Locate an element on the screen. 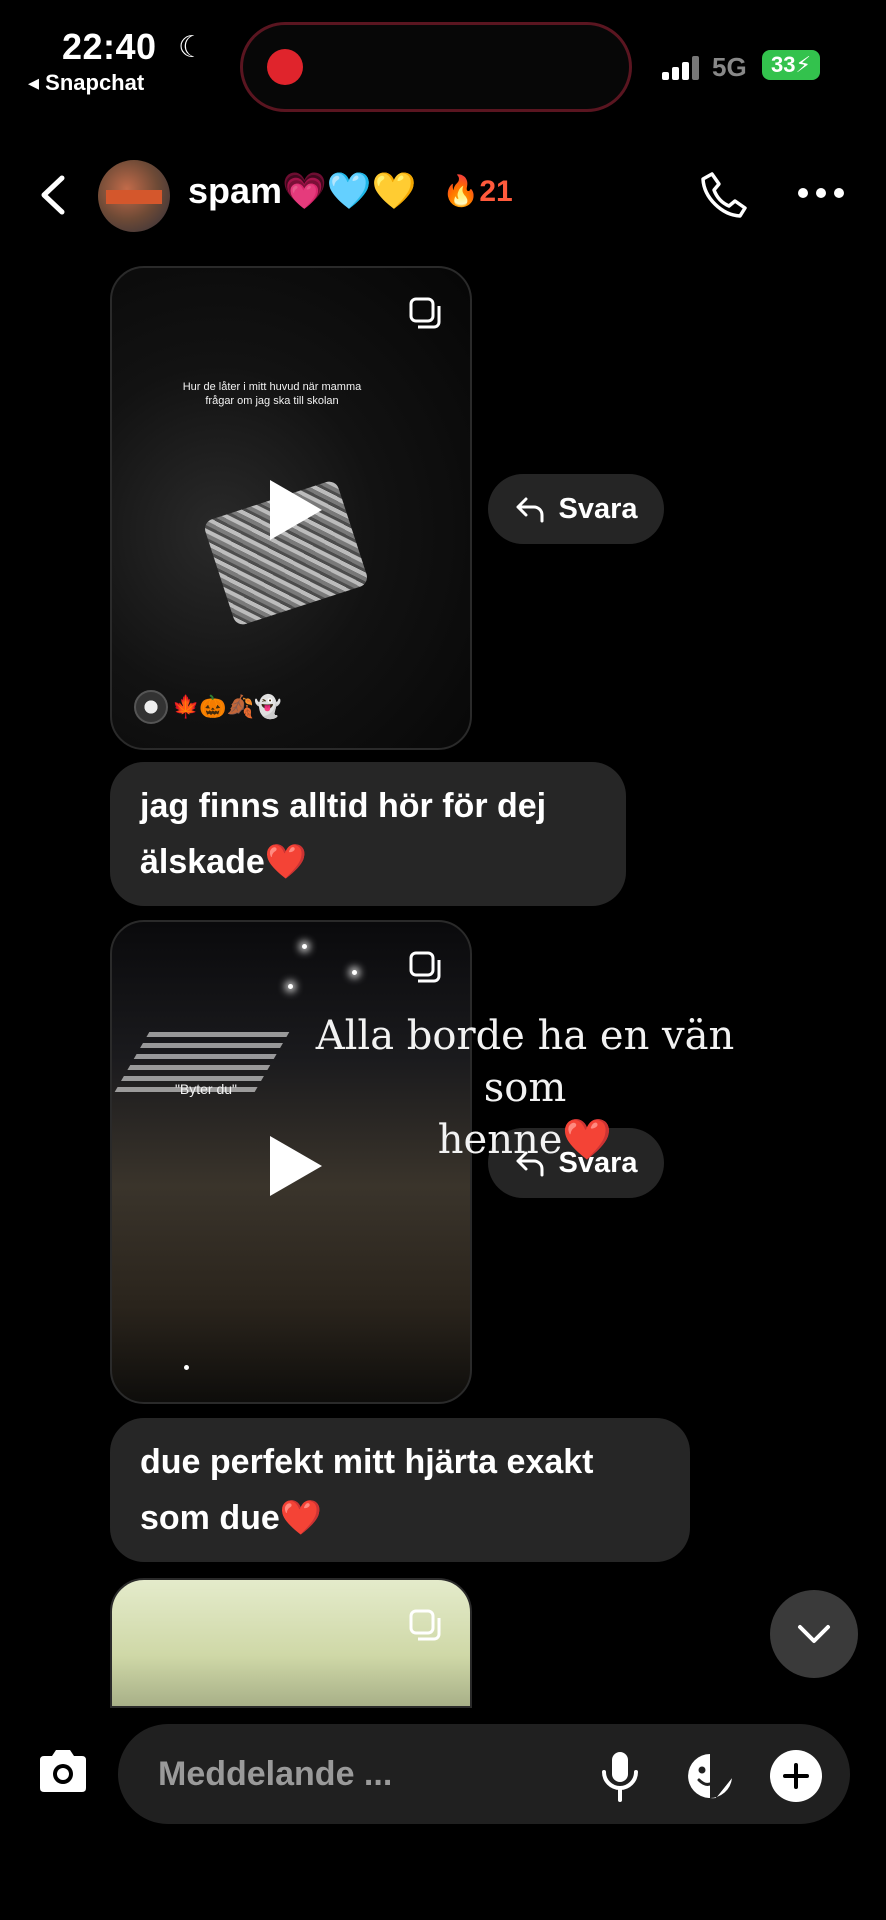 The image size is (886, 1920). status-bar: 22:40 ☾ ◂ Snapchat 5G 33⚡ is located at coordinates (443, 56).